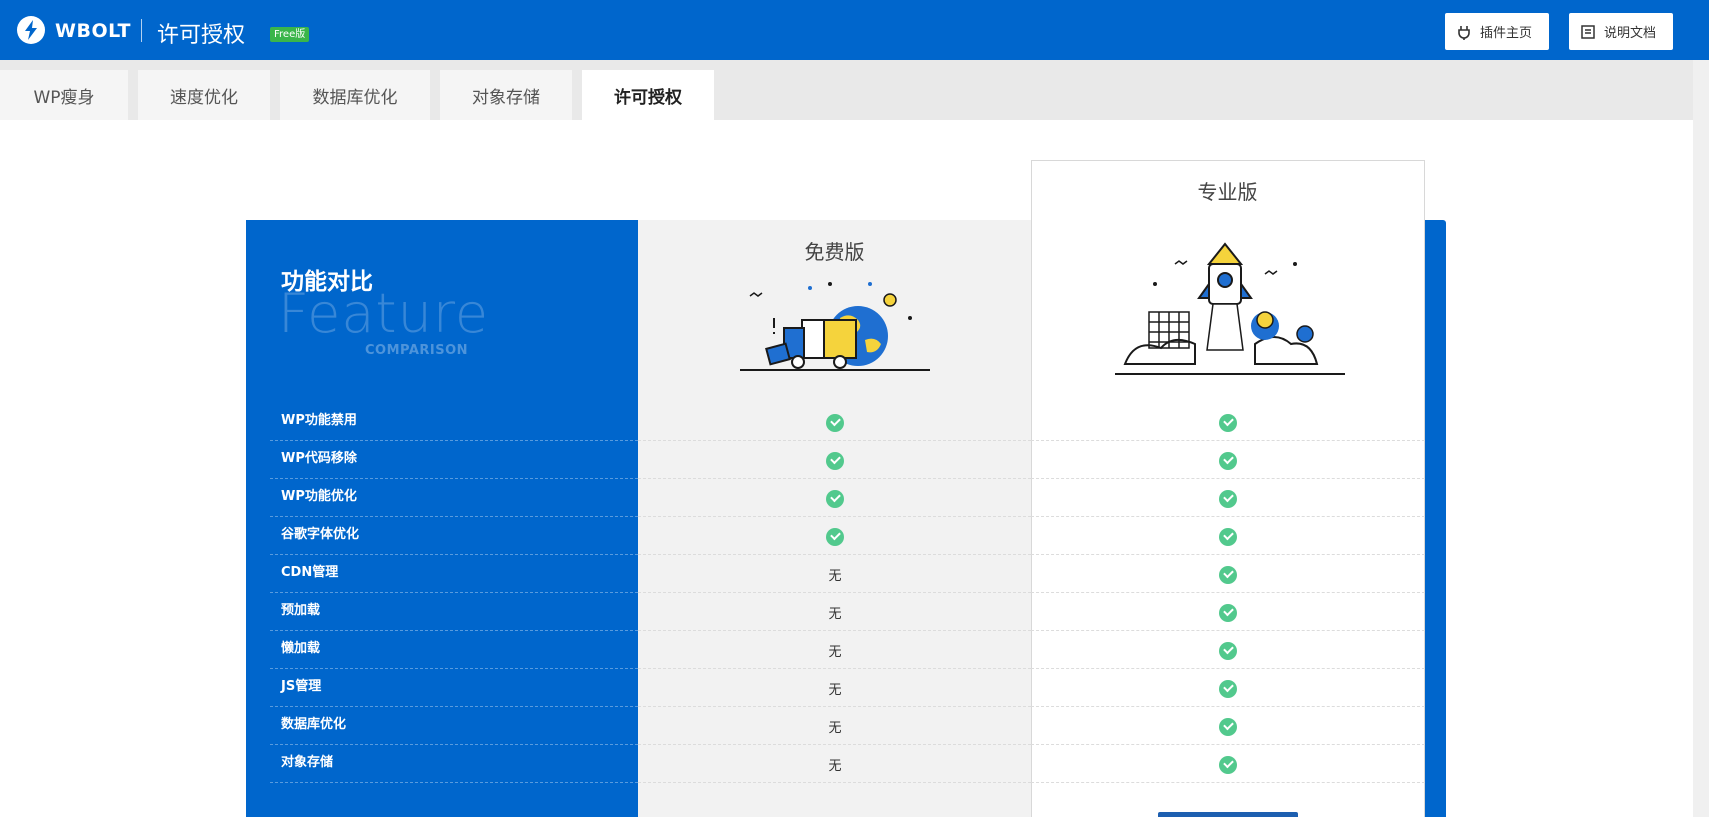  Describe the element at coordinates (204, 97) in the screenshot. I see `tab-label: 速度优化` at that location.